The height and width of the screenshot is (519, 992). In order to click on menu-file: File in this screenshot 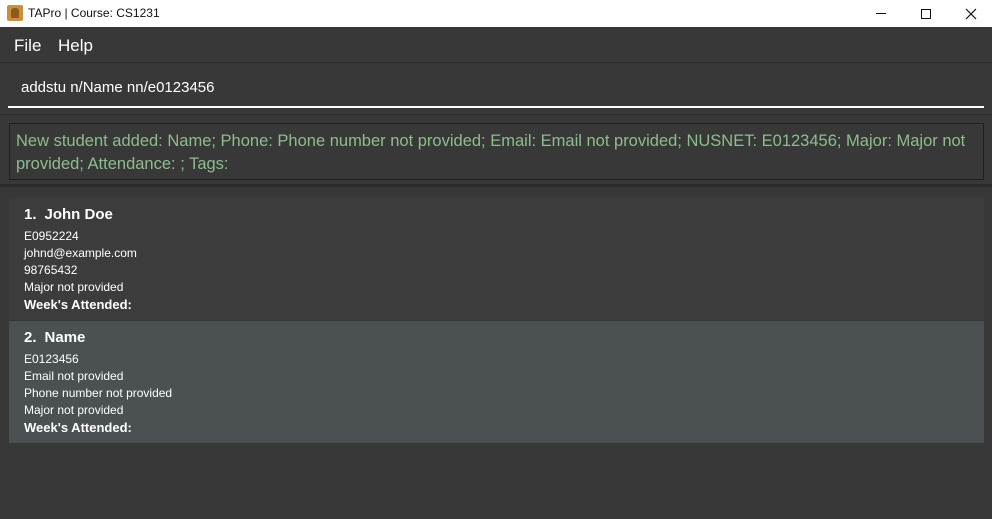, I will do `click(27, 46)`.